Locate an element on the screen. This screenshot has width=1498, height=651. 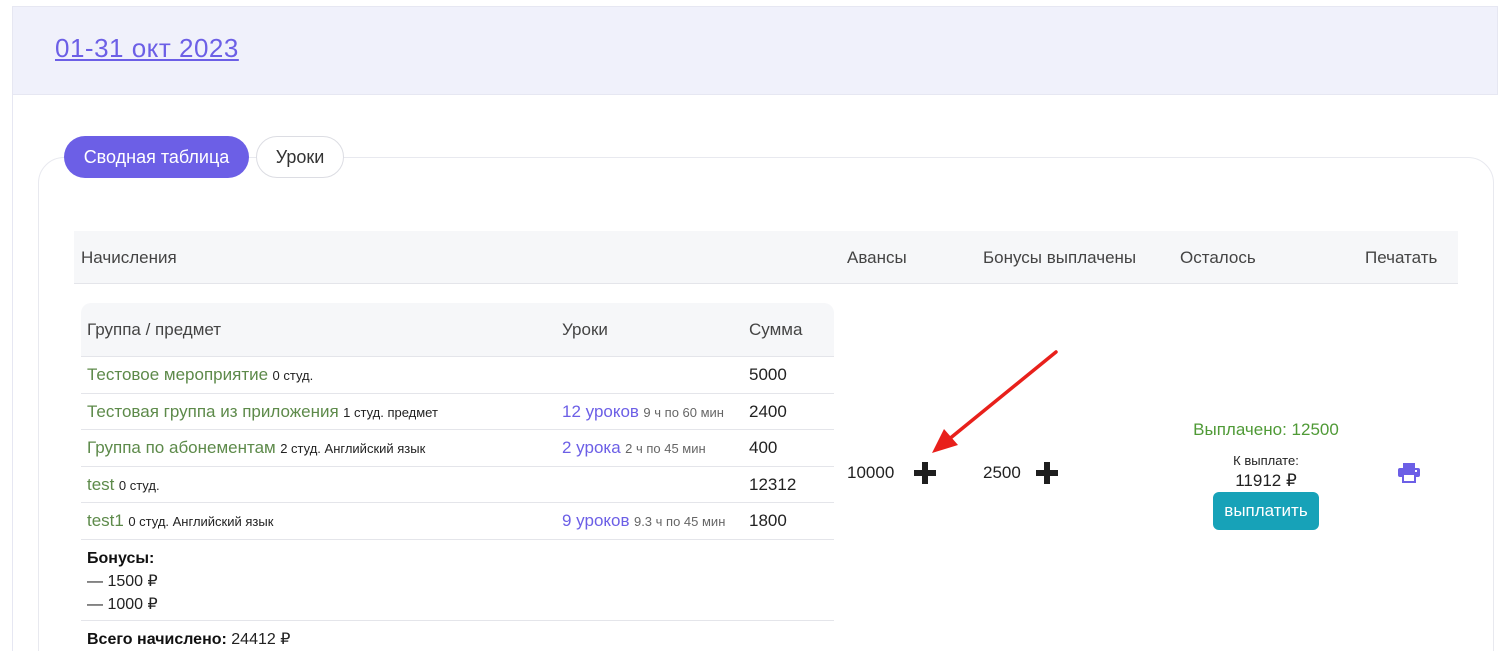
group-name: Тестовое мероприятие is located at coordinates (177, 374).